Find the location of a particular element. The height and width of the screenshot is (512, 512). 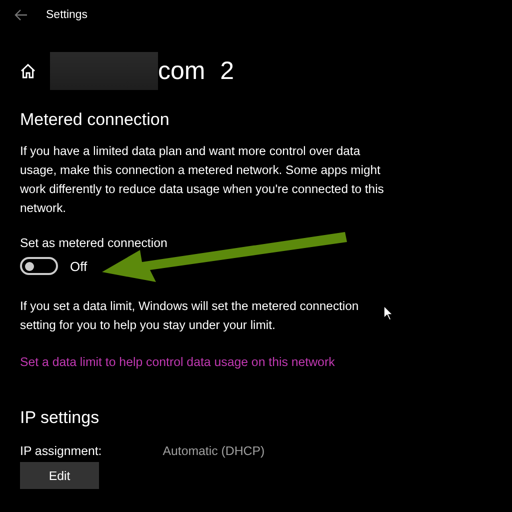

toggle-state-label: Off is located at coordinates (79, 266).